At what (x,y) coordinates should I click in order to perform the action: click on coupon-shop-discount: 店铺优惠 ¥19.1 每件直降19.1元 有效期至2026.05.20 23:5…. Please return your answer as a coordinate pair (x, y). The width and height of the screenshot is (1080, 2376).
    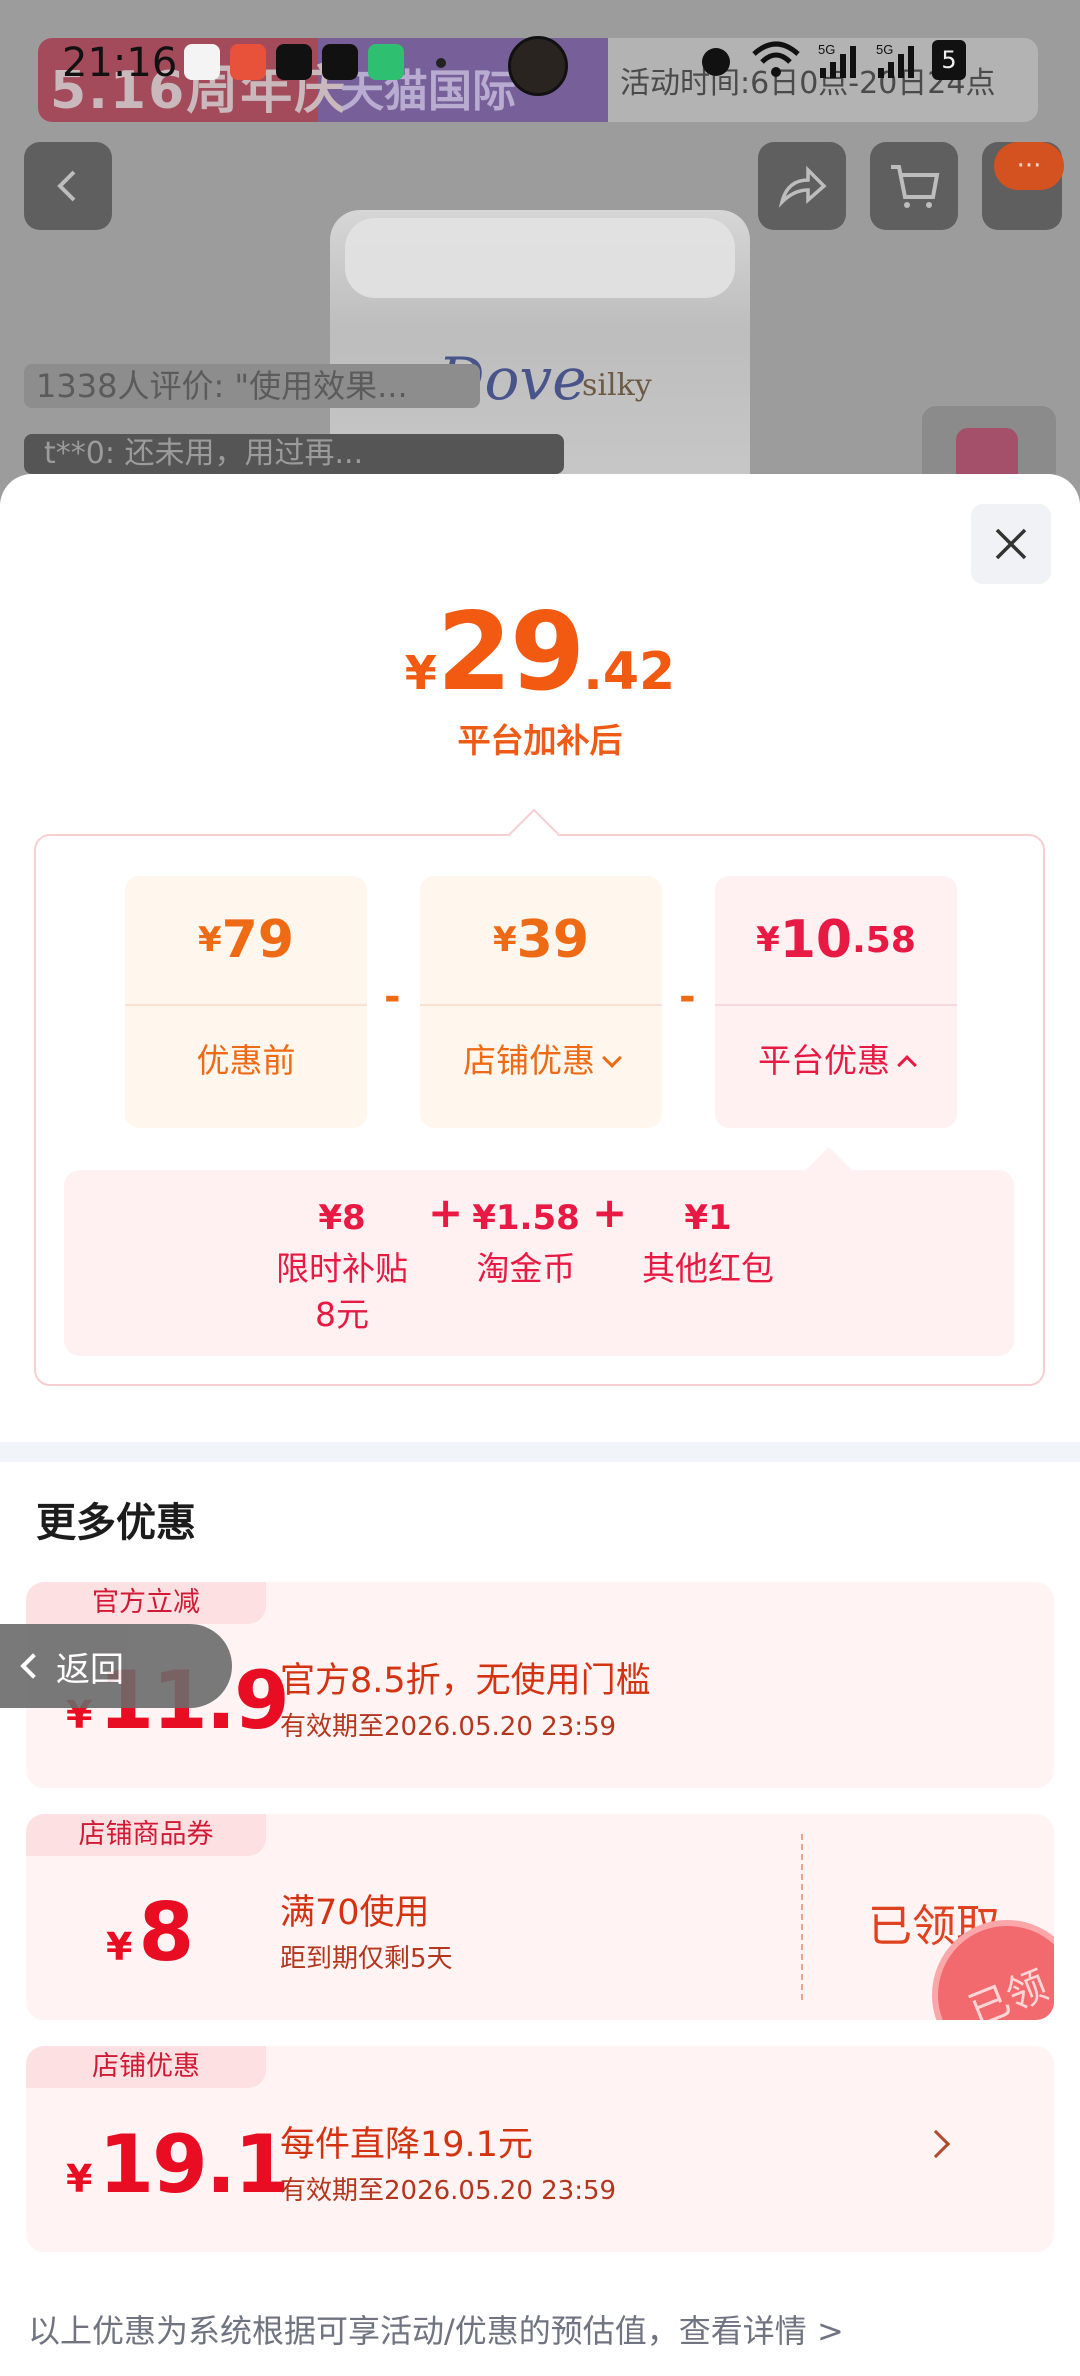
    Looking at the image, I should click on (540, 2149).